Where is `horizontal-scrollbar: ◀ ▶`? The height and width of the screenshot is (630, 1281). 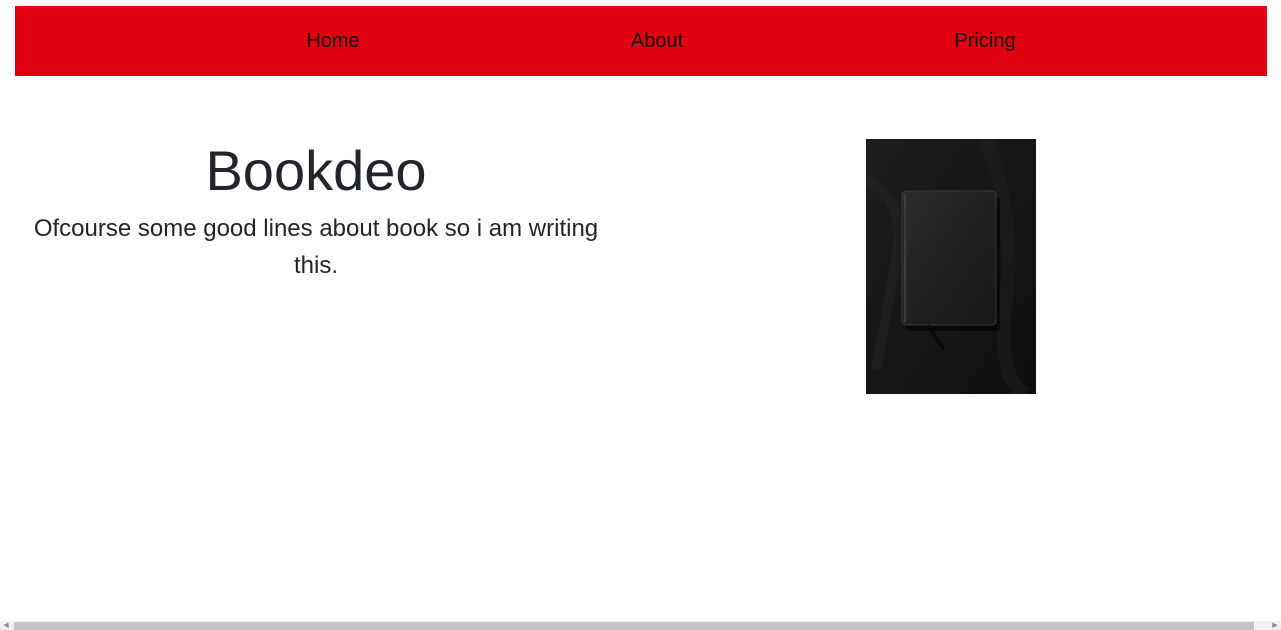 horizontal-scrollbar: ◀ ▶ is located at coordinates (640, 625).